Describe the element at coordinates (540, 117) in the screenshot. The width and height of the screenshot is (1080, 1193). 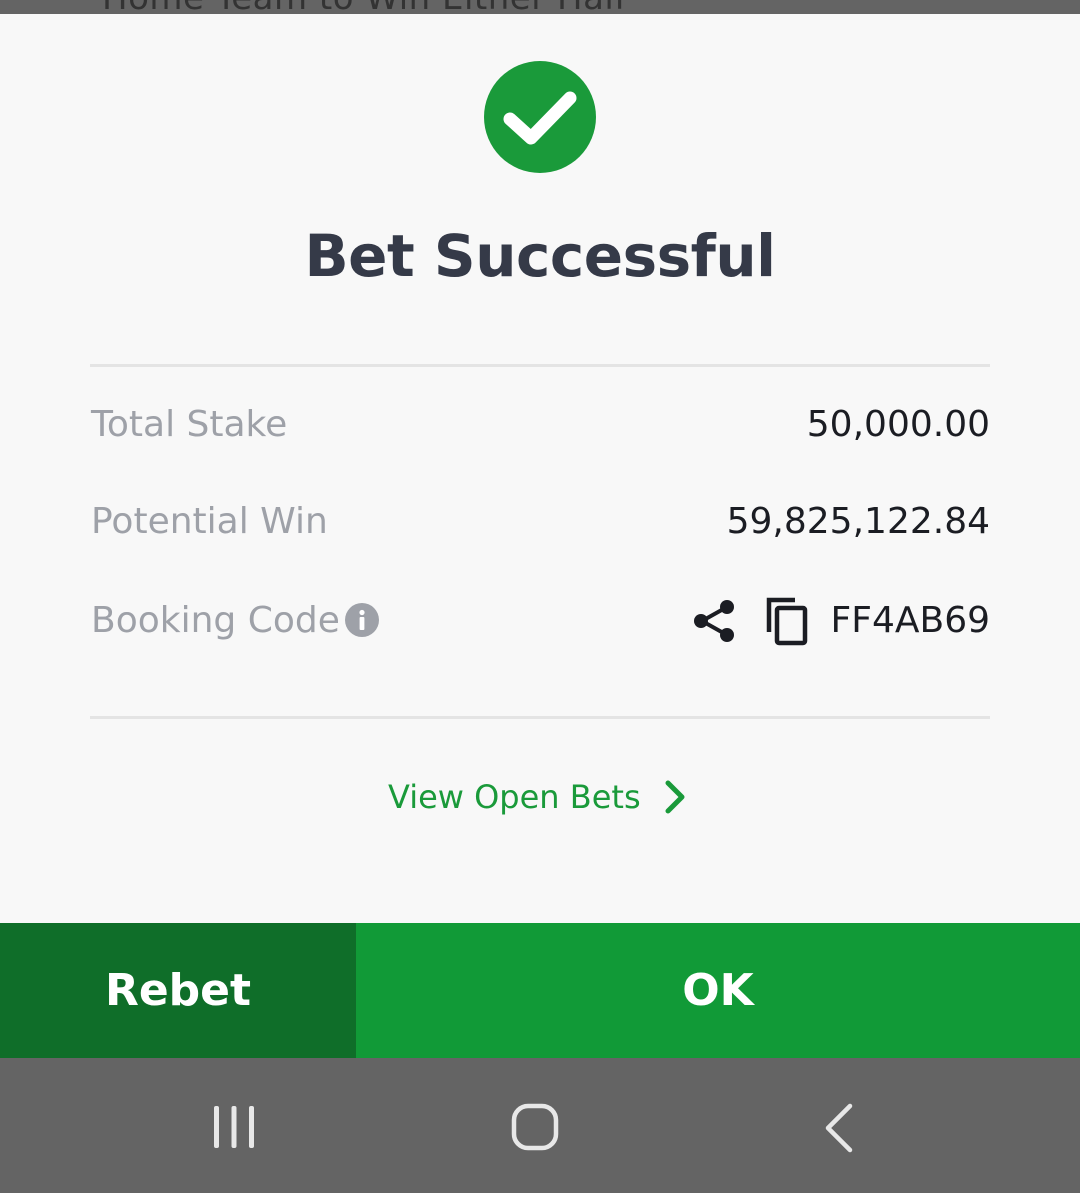
I see `check-circle-icon` at that location.